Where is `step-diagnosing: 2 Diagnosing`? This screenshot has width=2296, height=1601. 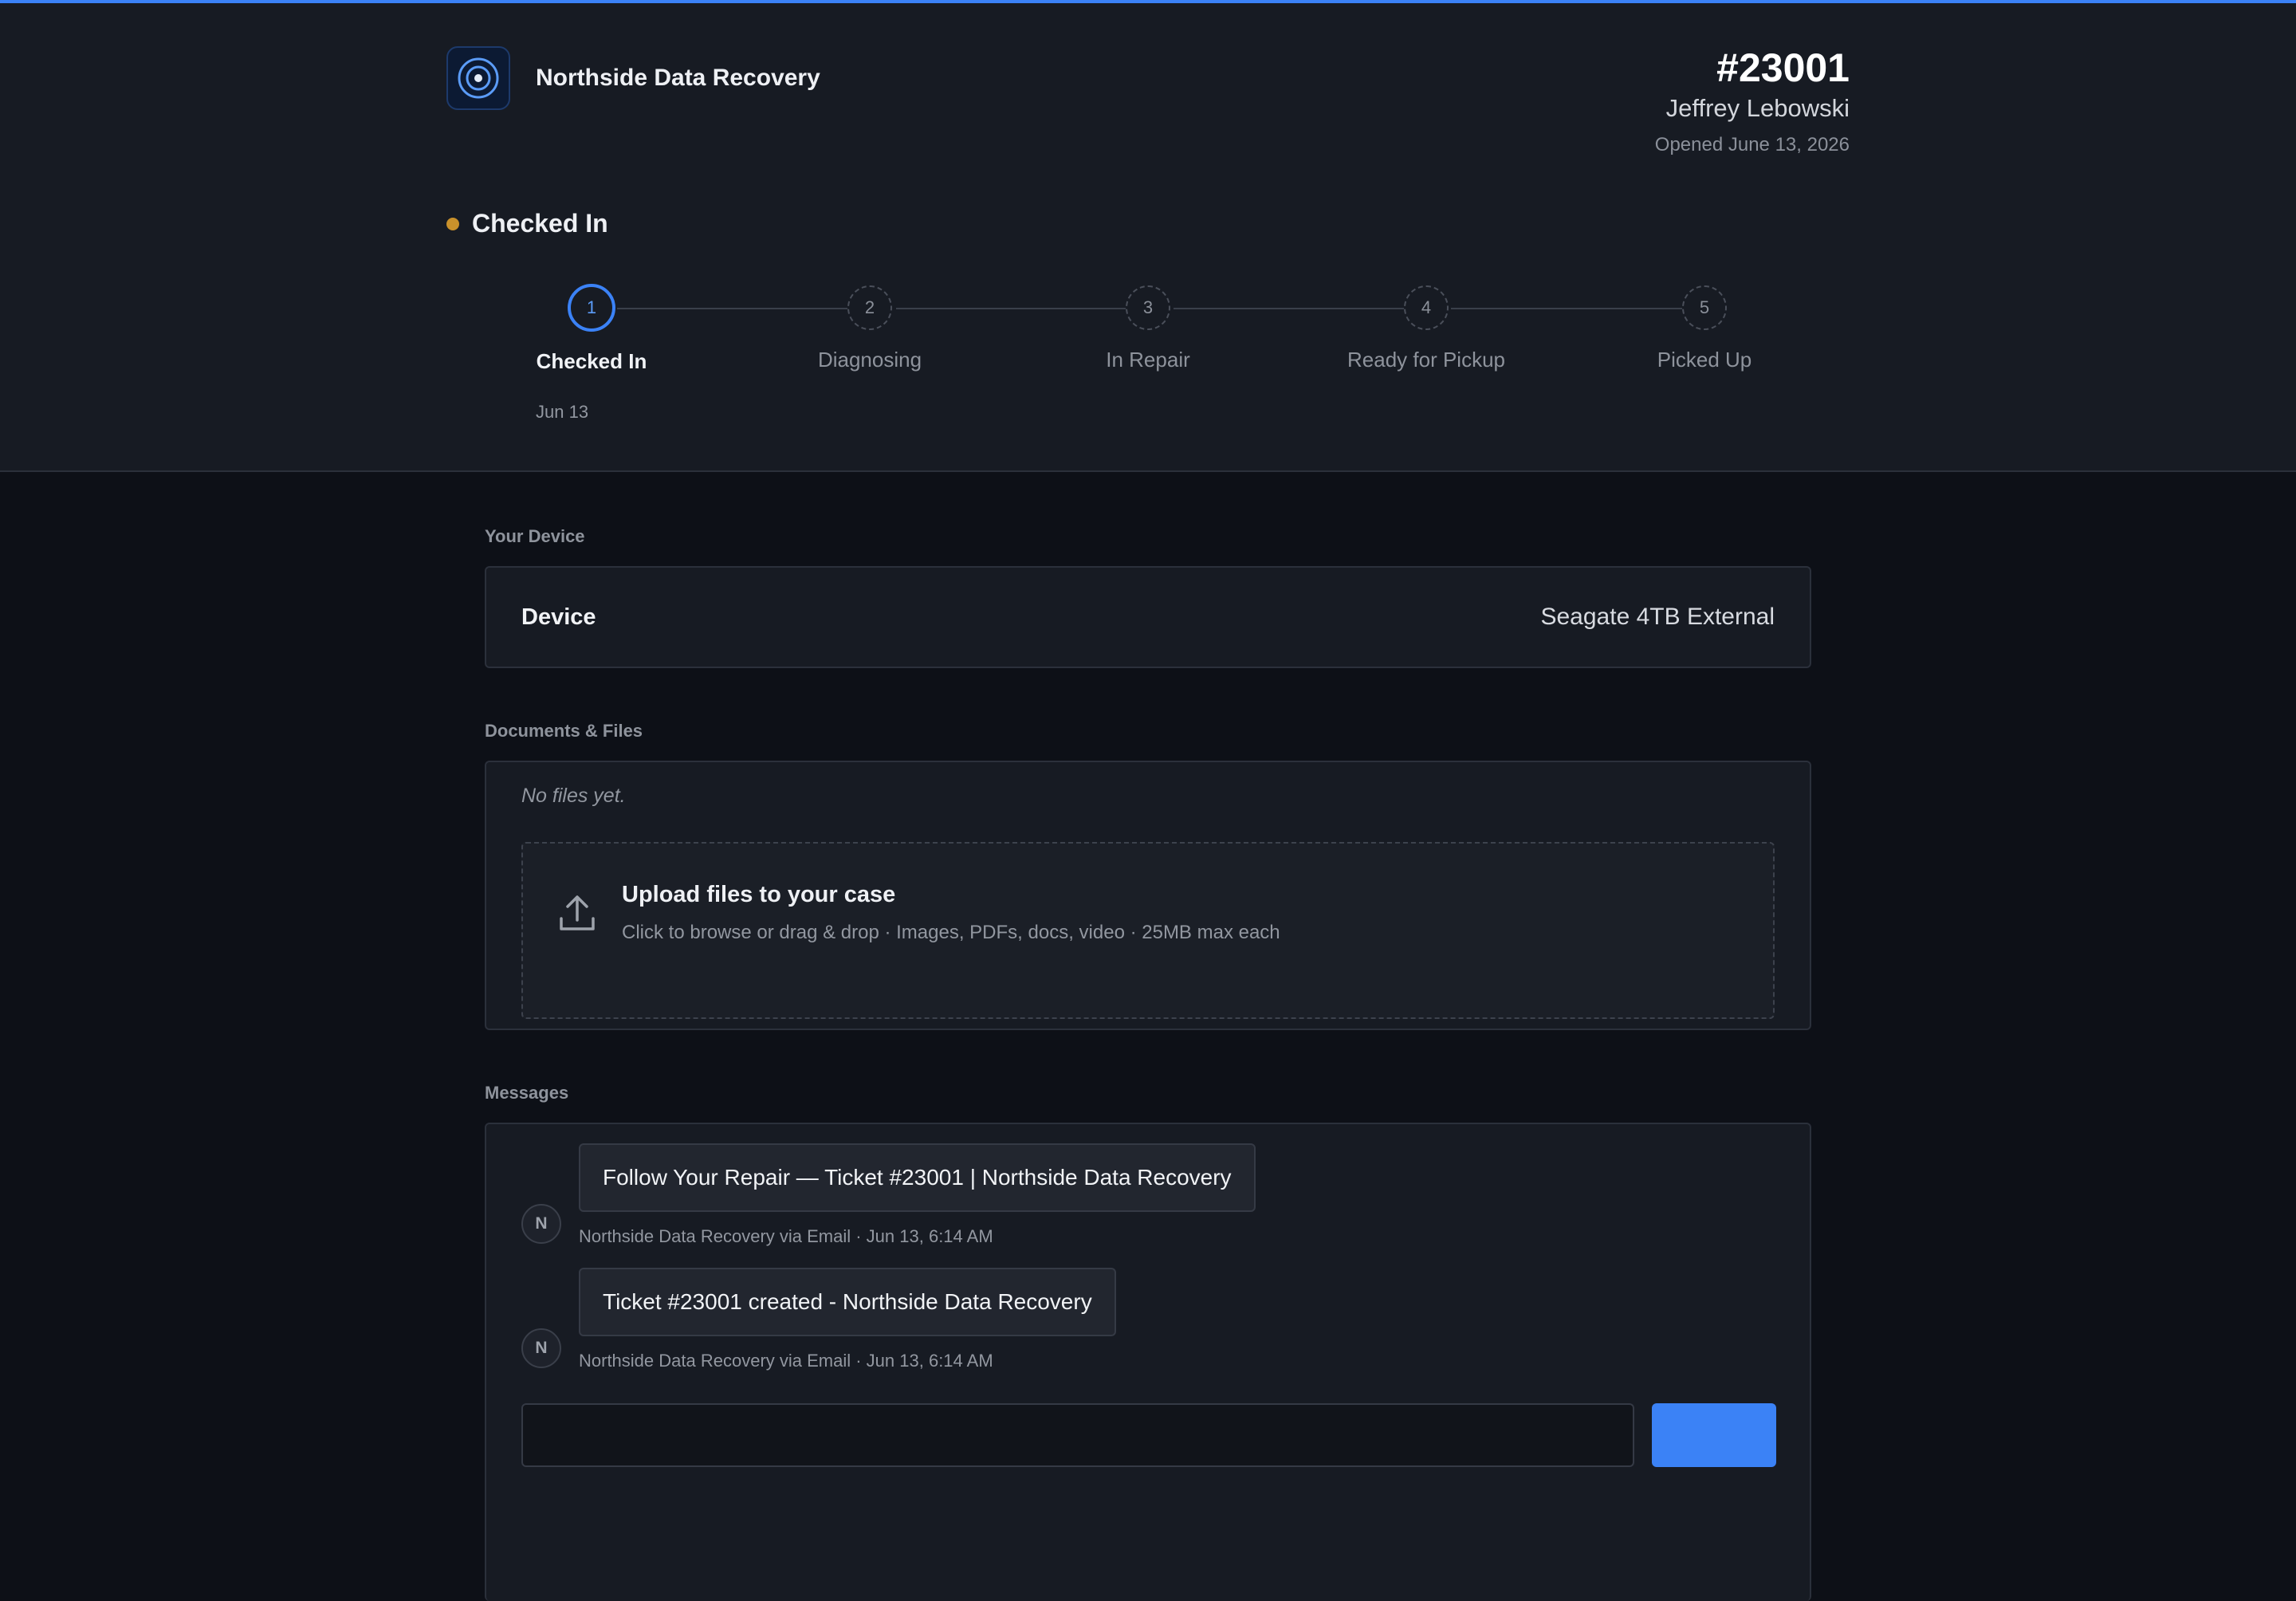
step-diagnosing: 2 Diagnosing is located at coordinates (869, 327).